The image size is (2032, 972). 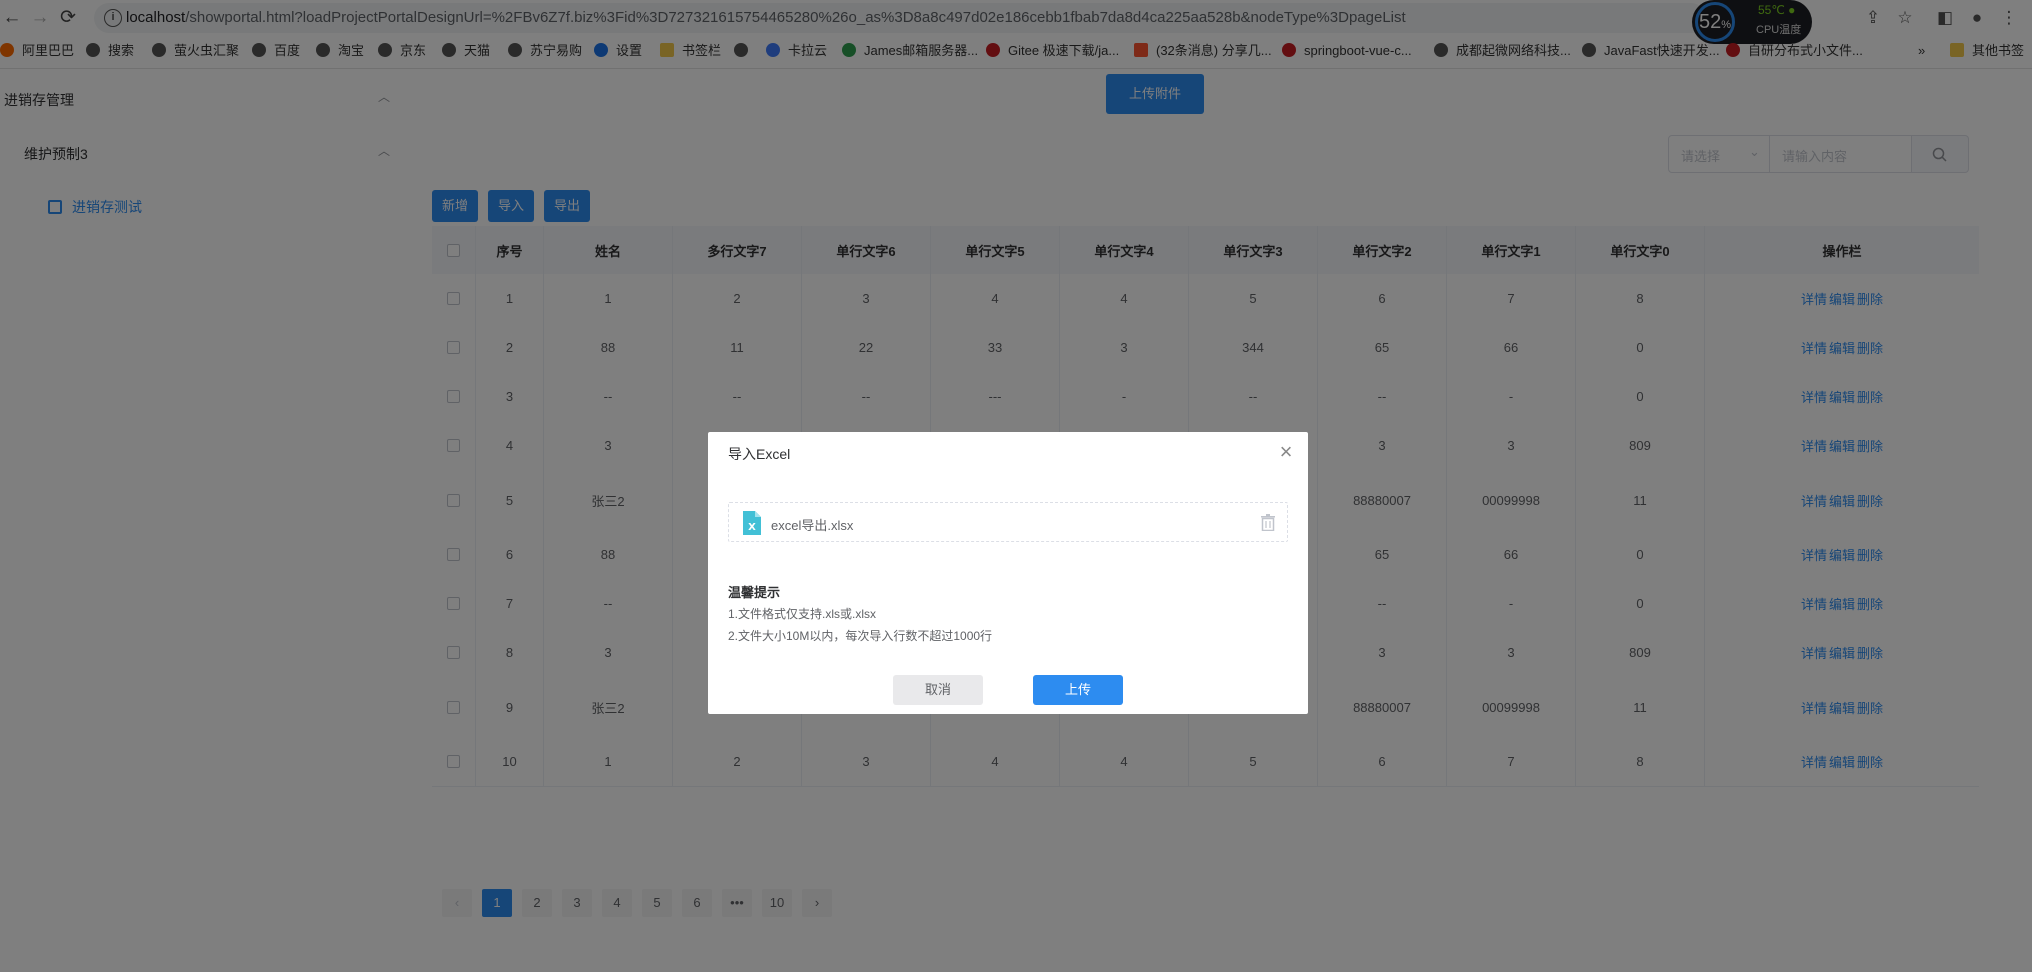 I want to click on cancel-button: 取消, so click(x=938, y=690).